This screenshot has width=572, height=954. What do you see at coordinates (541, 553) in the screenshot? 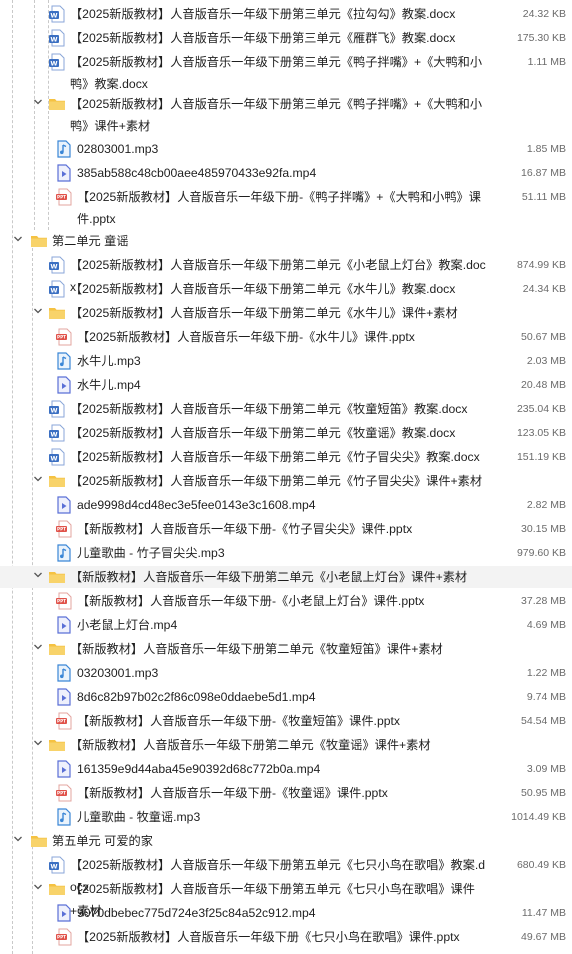
I see `file-size: 979.60 KB` at bounding box center [541, 553].